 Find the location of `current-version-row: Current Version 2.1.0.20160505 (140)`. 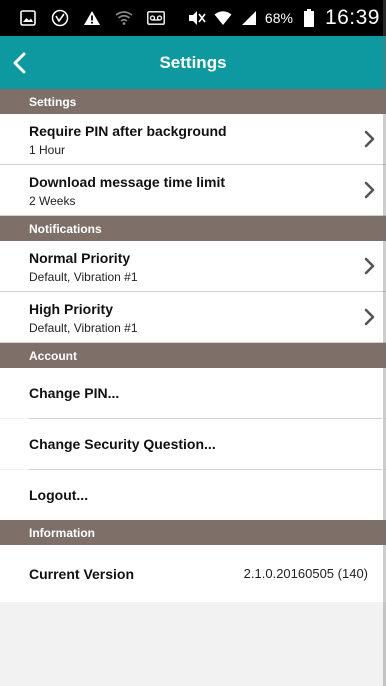

current-version-row: Current Version 2.1.0.20160505 (140) is located at coordinates (193, 573).